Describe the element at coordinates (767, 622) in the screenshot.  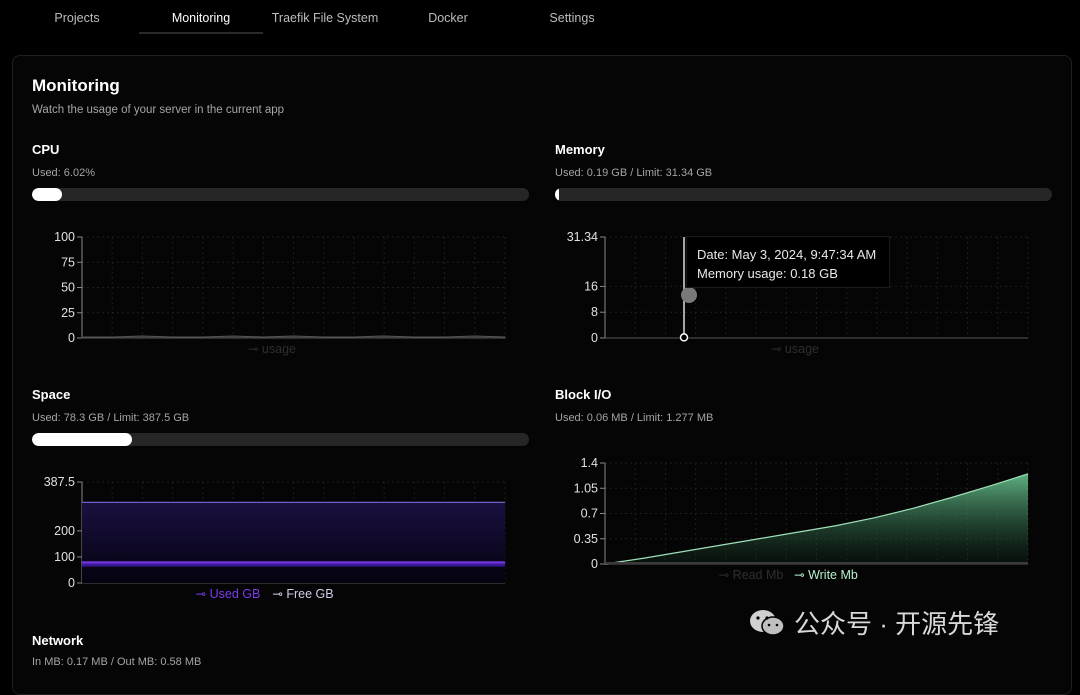
I see `wechat-icon` at that location.